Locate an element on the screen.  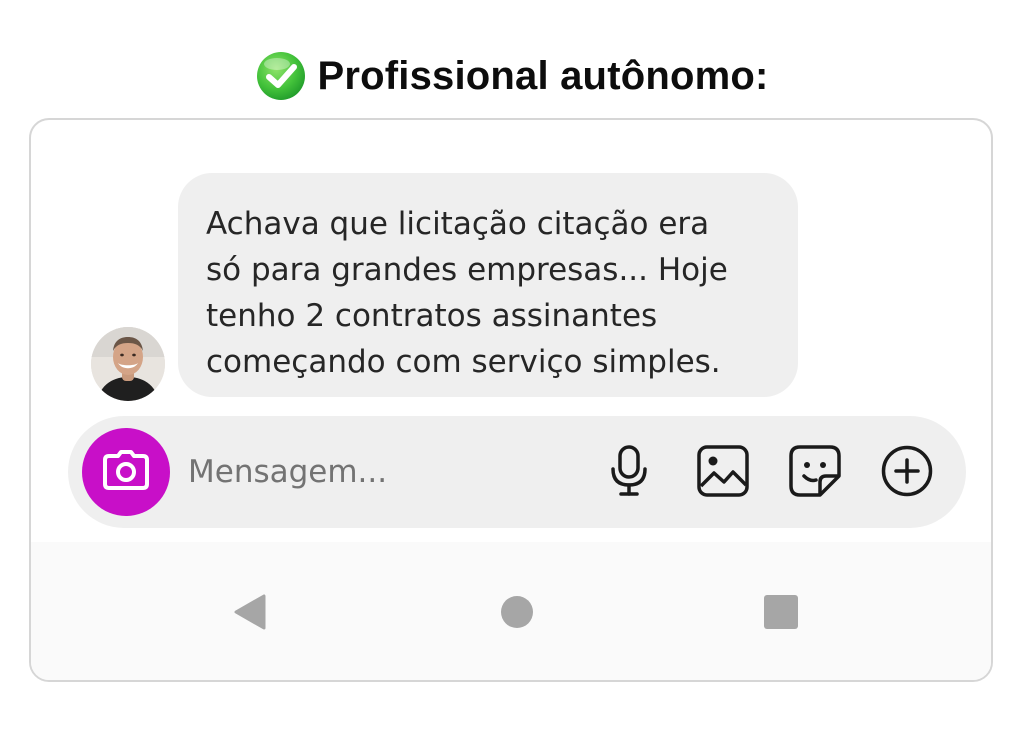
camera-icon is located at coordinates (126, 472).